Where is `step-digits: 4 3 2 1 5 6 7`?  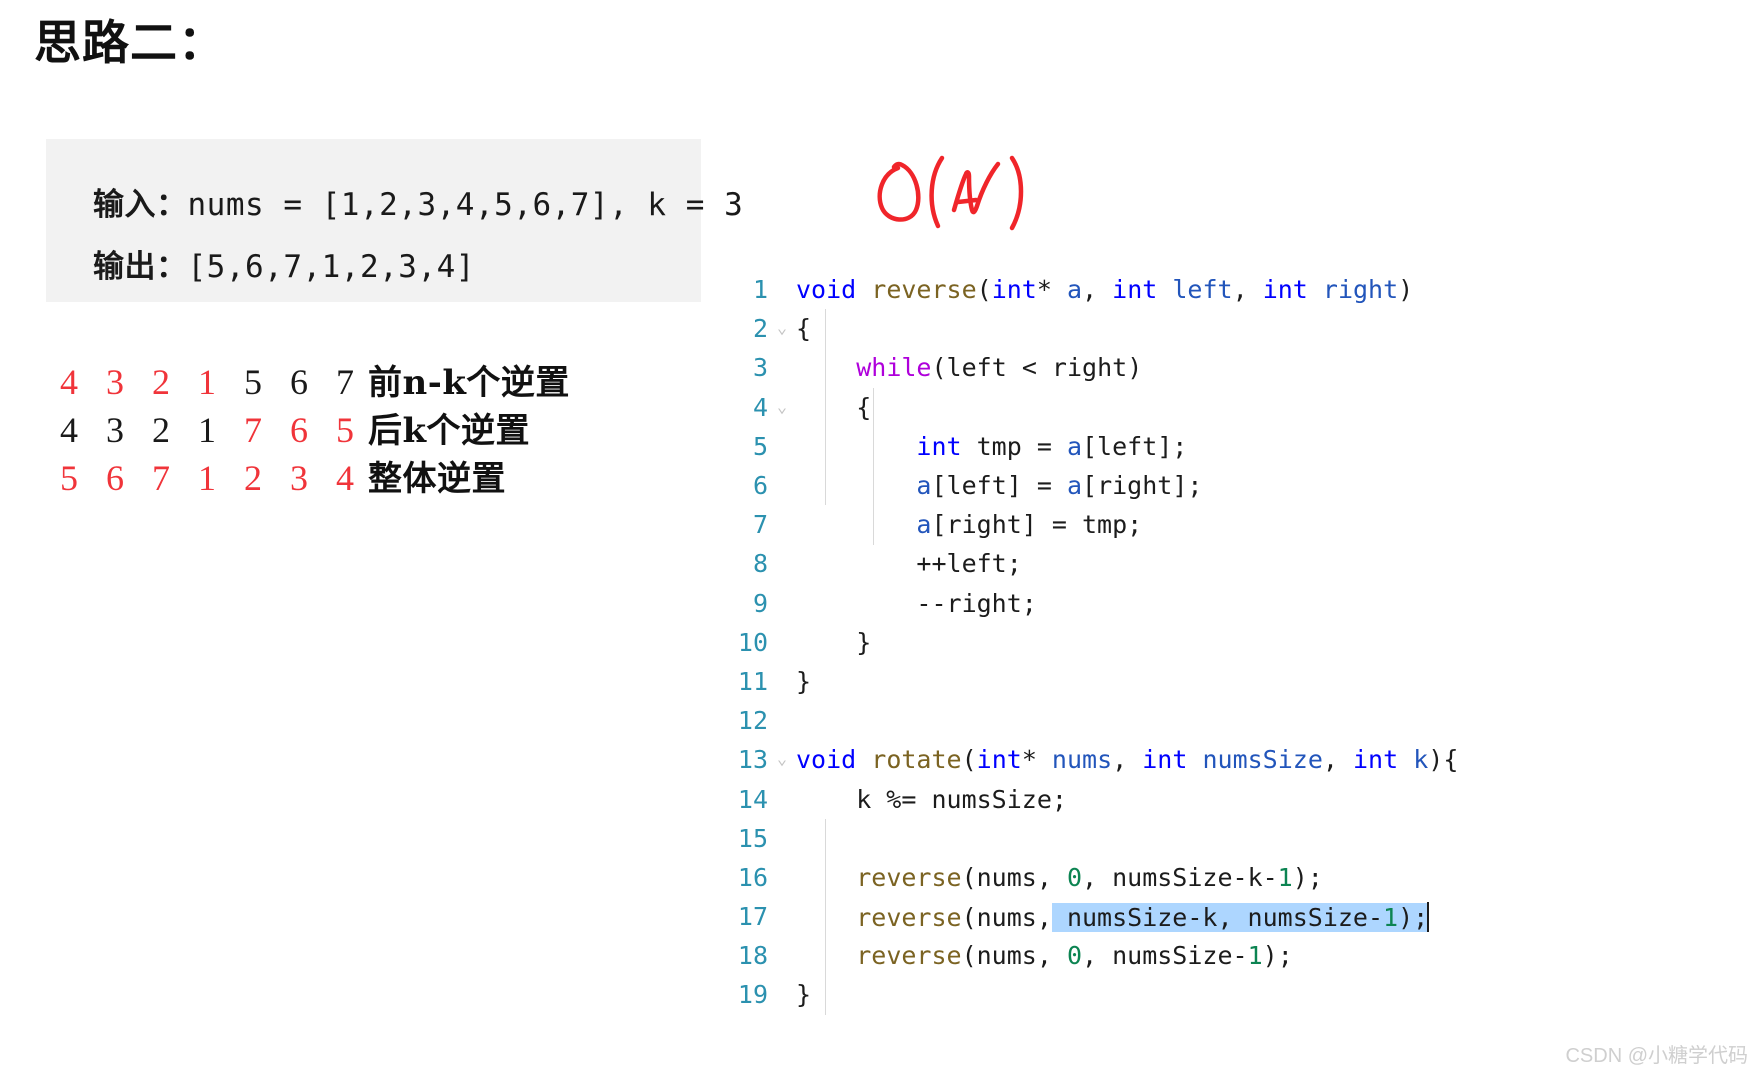 step-digits: 4 3 2 1 5 6 7 is located at coordinates (207, 382).